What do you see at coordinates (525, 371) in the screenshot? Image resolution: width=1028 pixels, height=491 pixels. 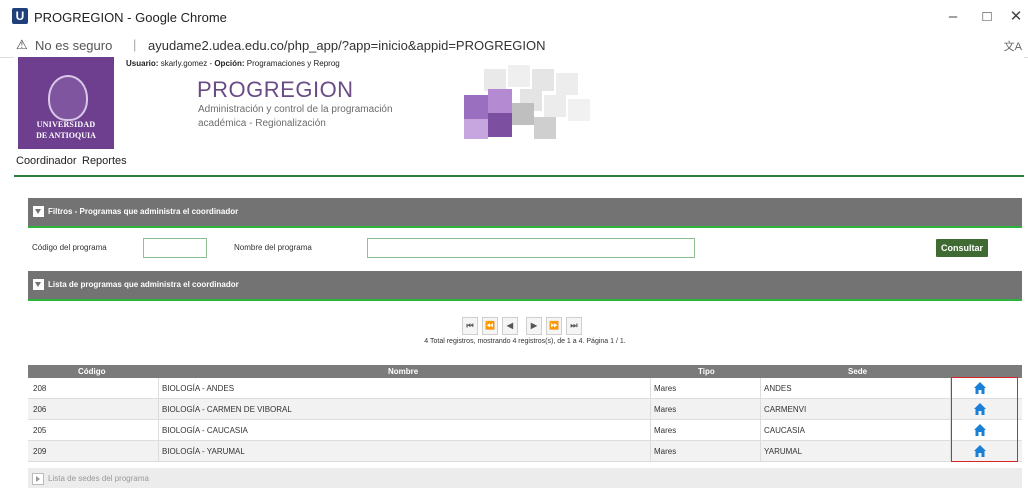 I see `table-header: Código Nombre Tipo Sede` at bounding box center [525, 371].